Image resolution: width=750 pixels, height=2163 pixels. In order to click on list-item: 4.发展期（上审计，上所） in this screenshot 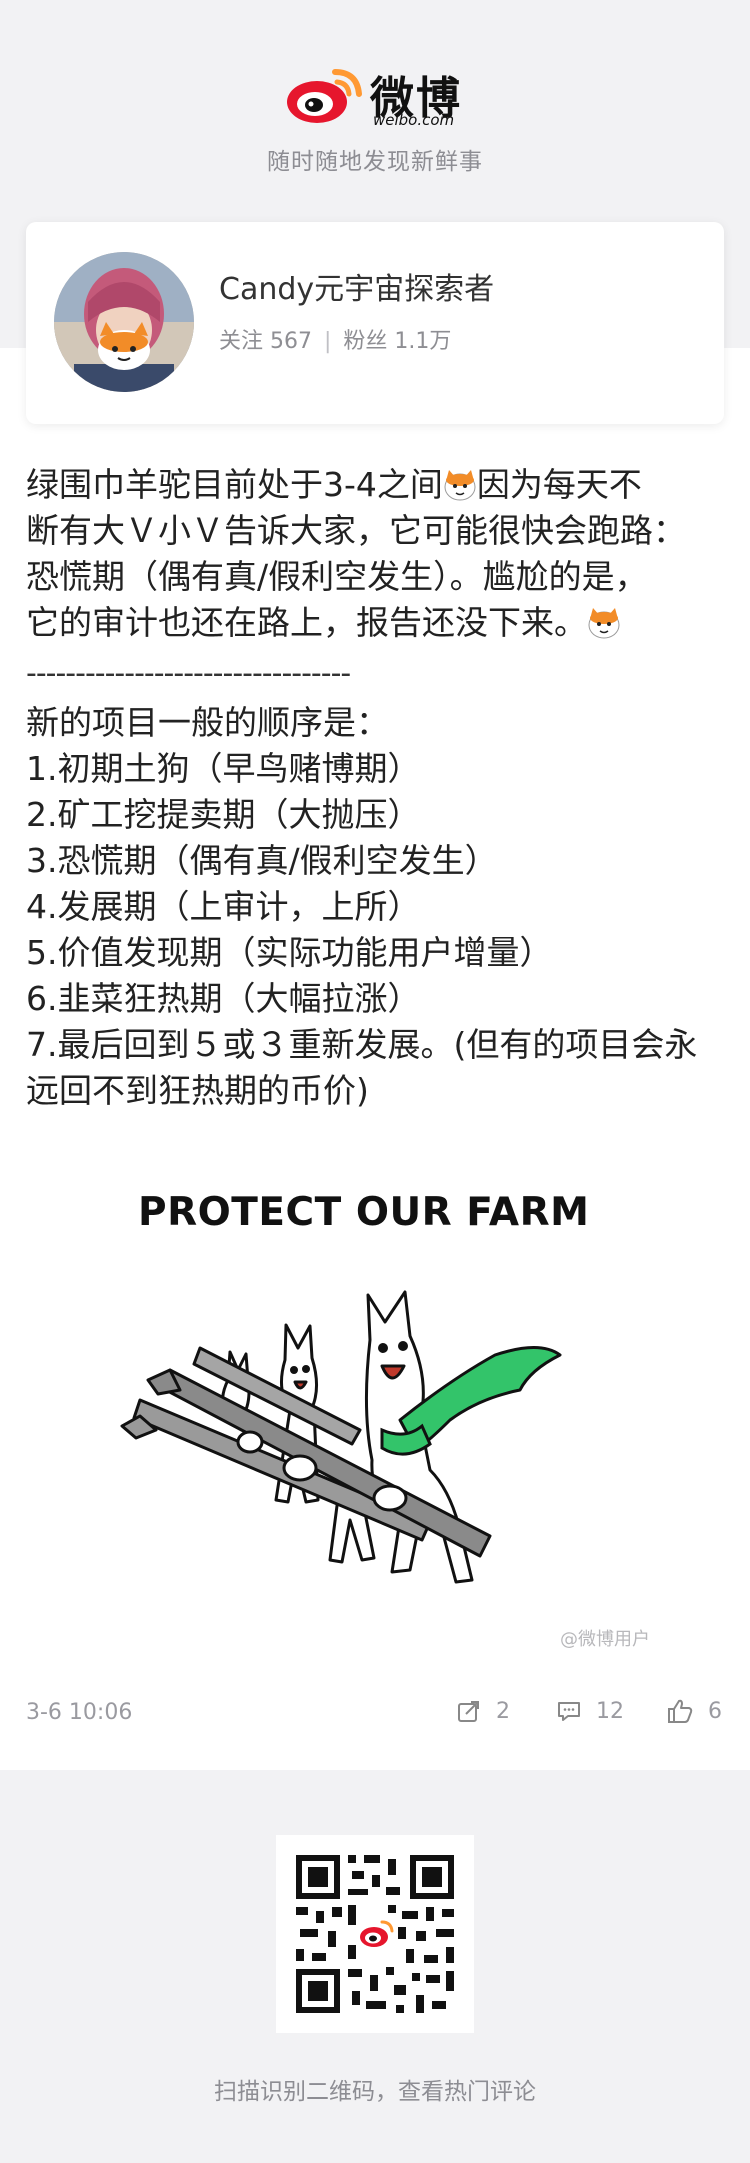, I will do `click(223, 906)`.